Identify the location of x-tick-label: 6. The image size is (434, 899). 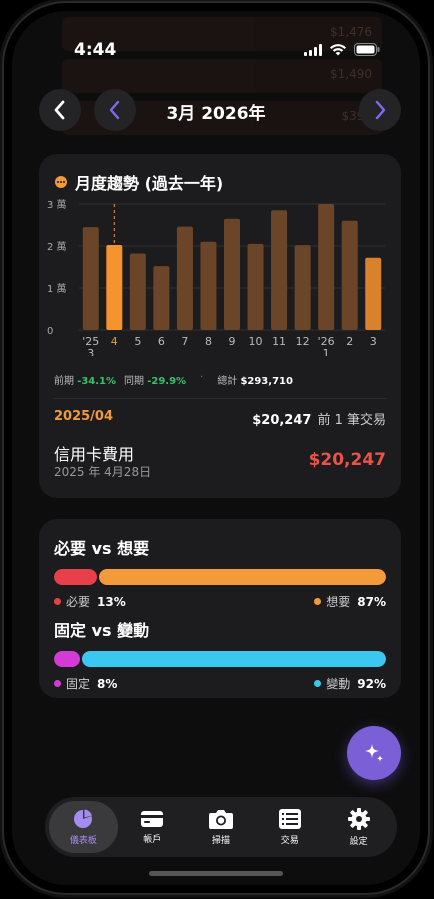
(161, 341).